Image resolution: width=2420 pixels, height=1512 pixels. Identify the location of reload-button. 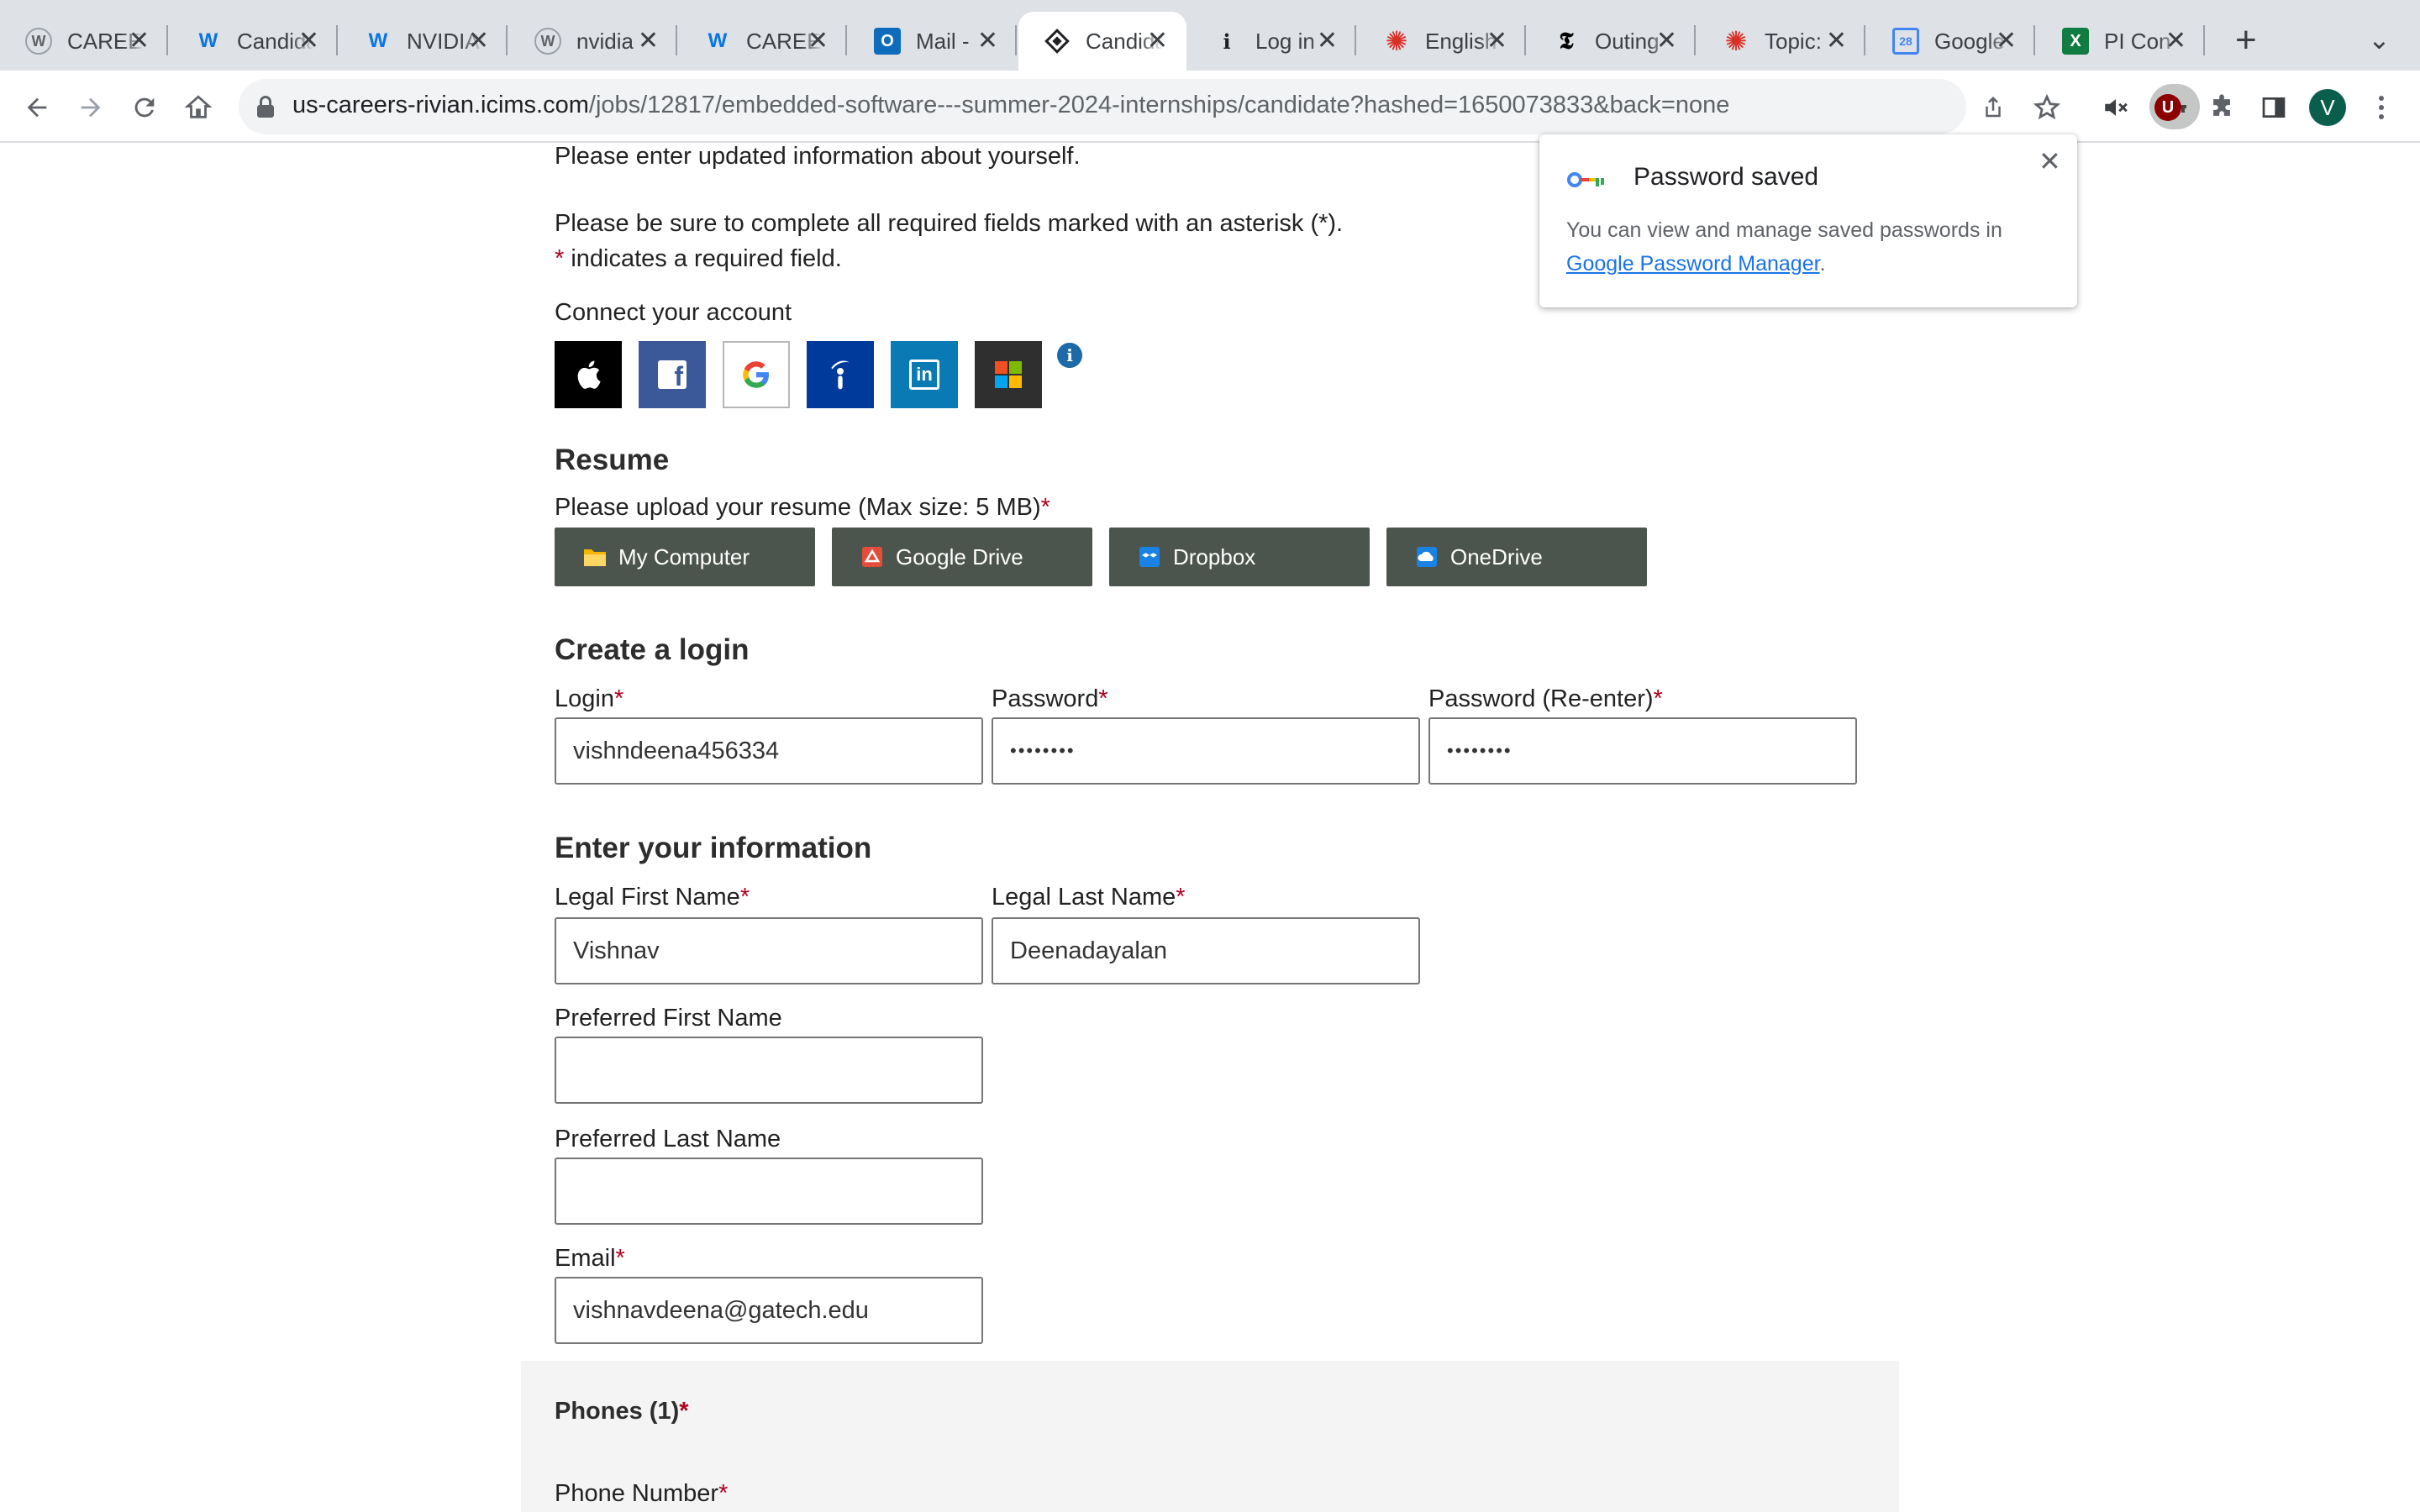
(144, 107).